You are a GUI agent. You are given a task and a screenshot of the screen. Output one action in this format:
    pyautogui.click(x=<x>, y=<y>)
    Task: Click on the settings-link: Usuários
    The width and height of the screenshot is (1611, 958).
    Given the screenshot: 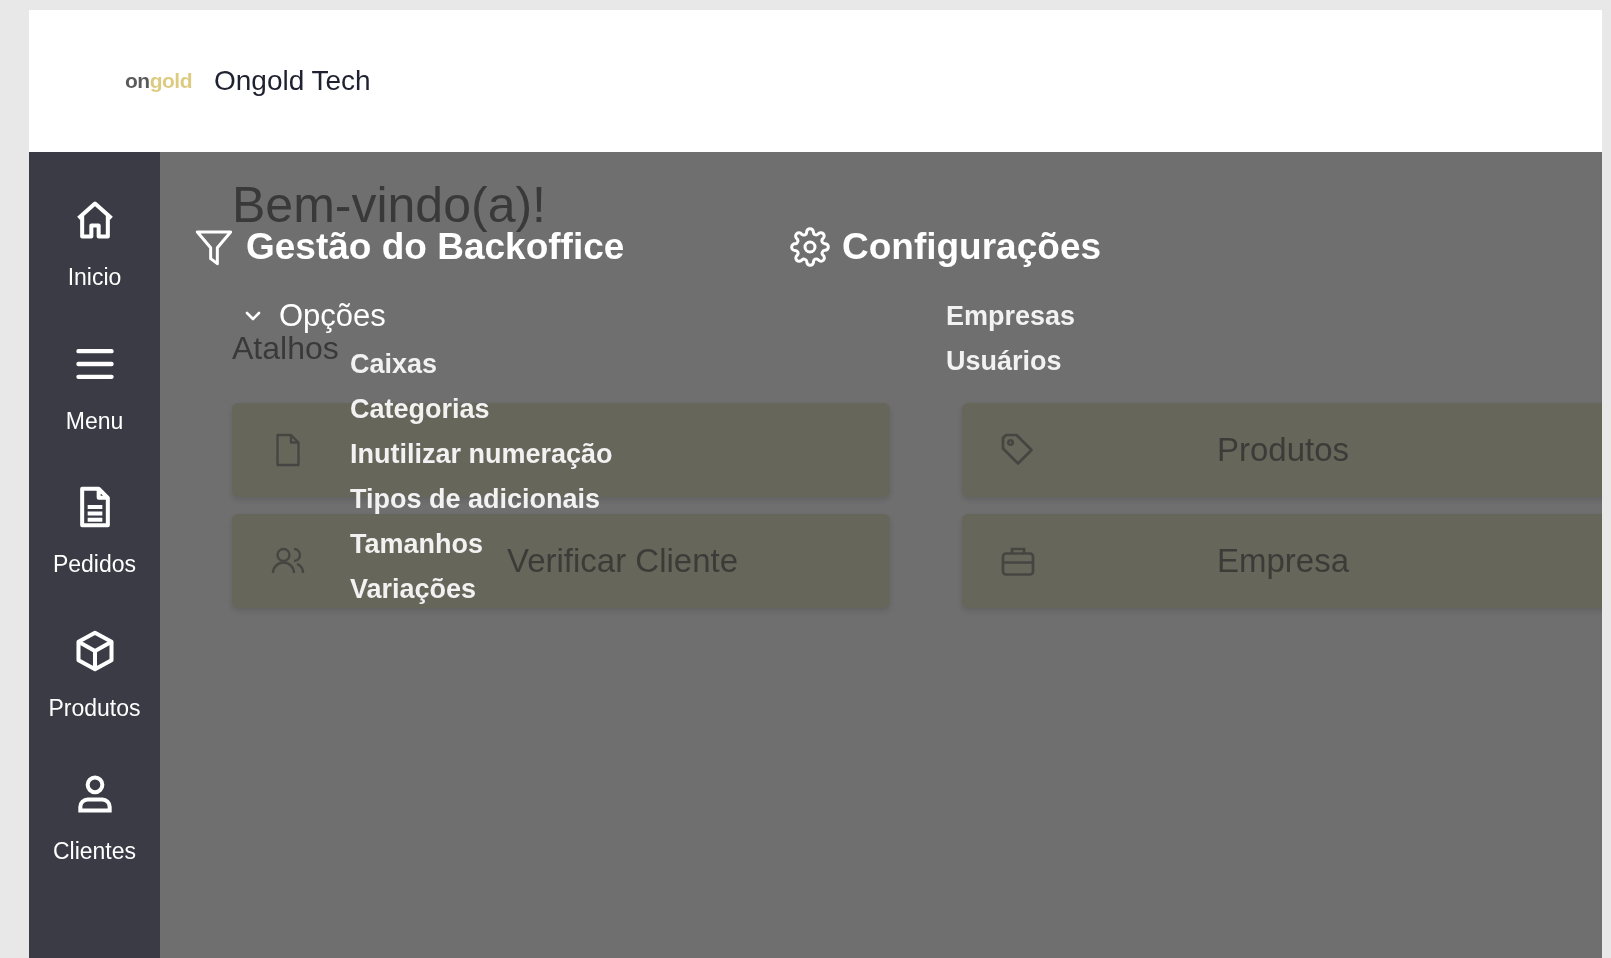 What is the action you would take?
    pyautogui.click(x=1004, y=361)
    